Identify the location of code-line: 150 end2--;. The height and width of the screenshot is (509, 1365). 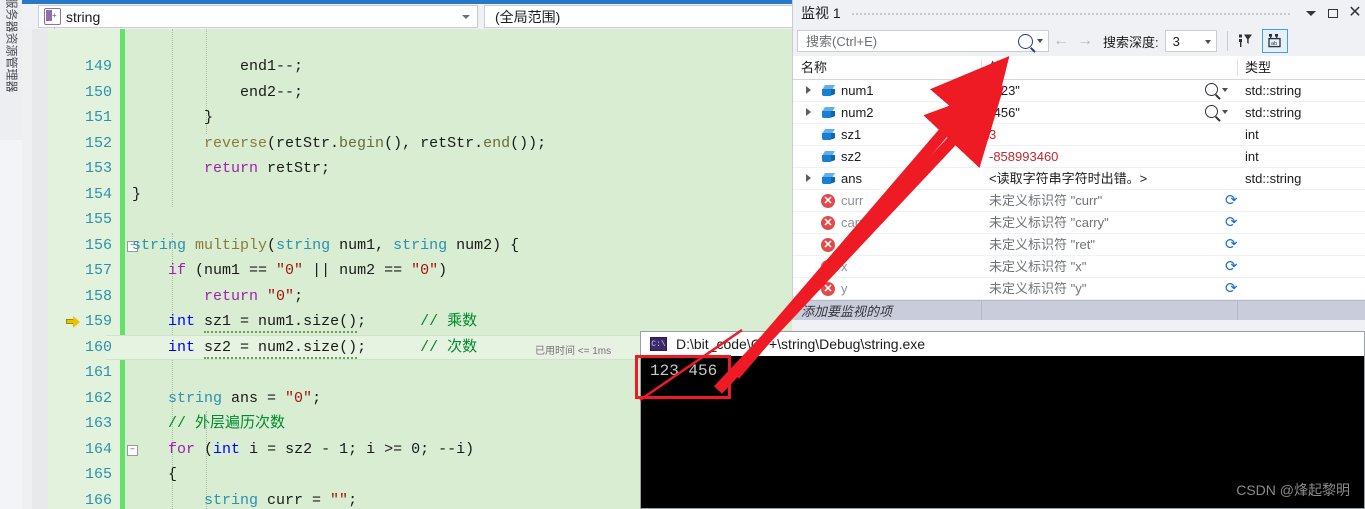
(407, 93).